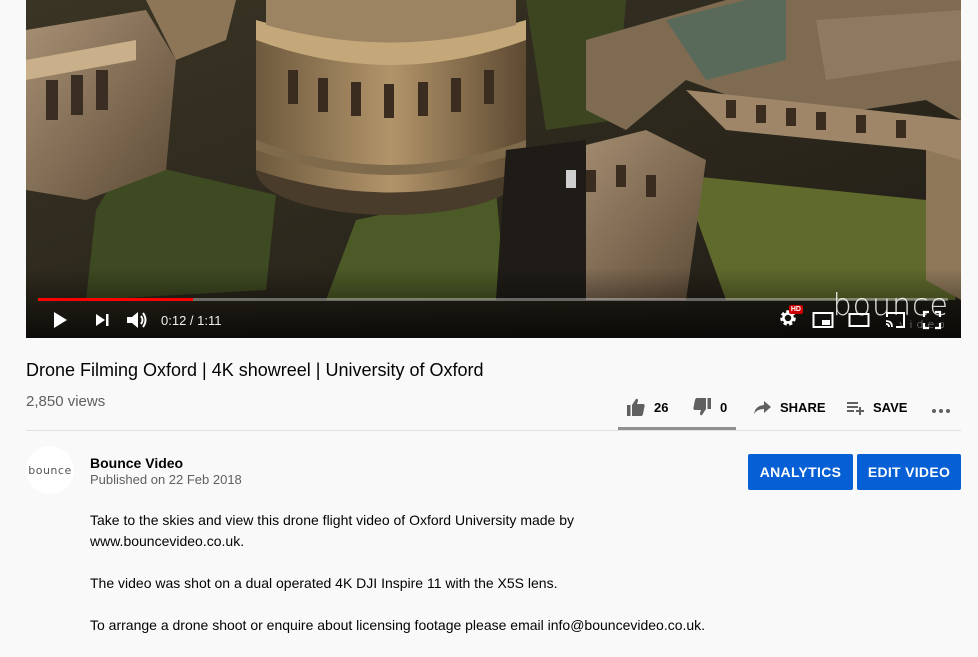  Describe the element at coordinates (909, 472) in the screenshot. I see `edit-video-button: EDIT VIDEO` at that location.